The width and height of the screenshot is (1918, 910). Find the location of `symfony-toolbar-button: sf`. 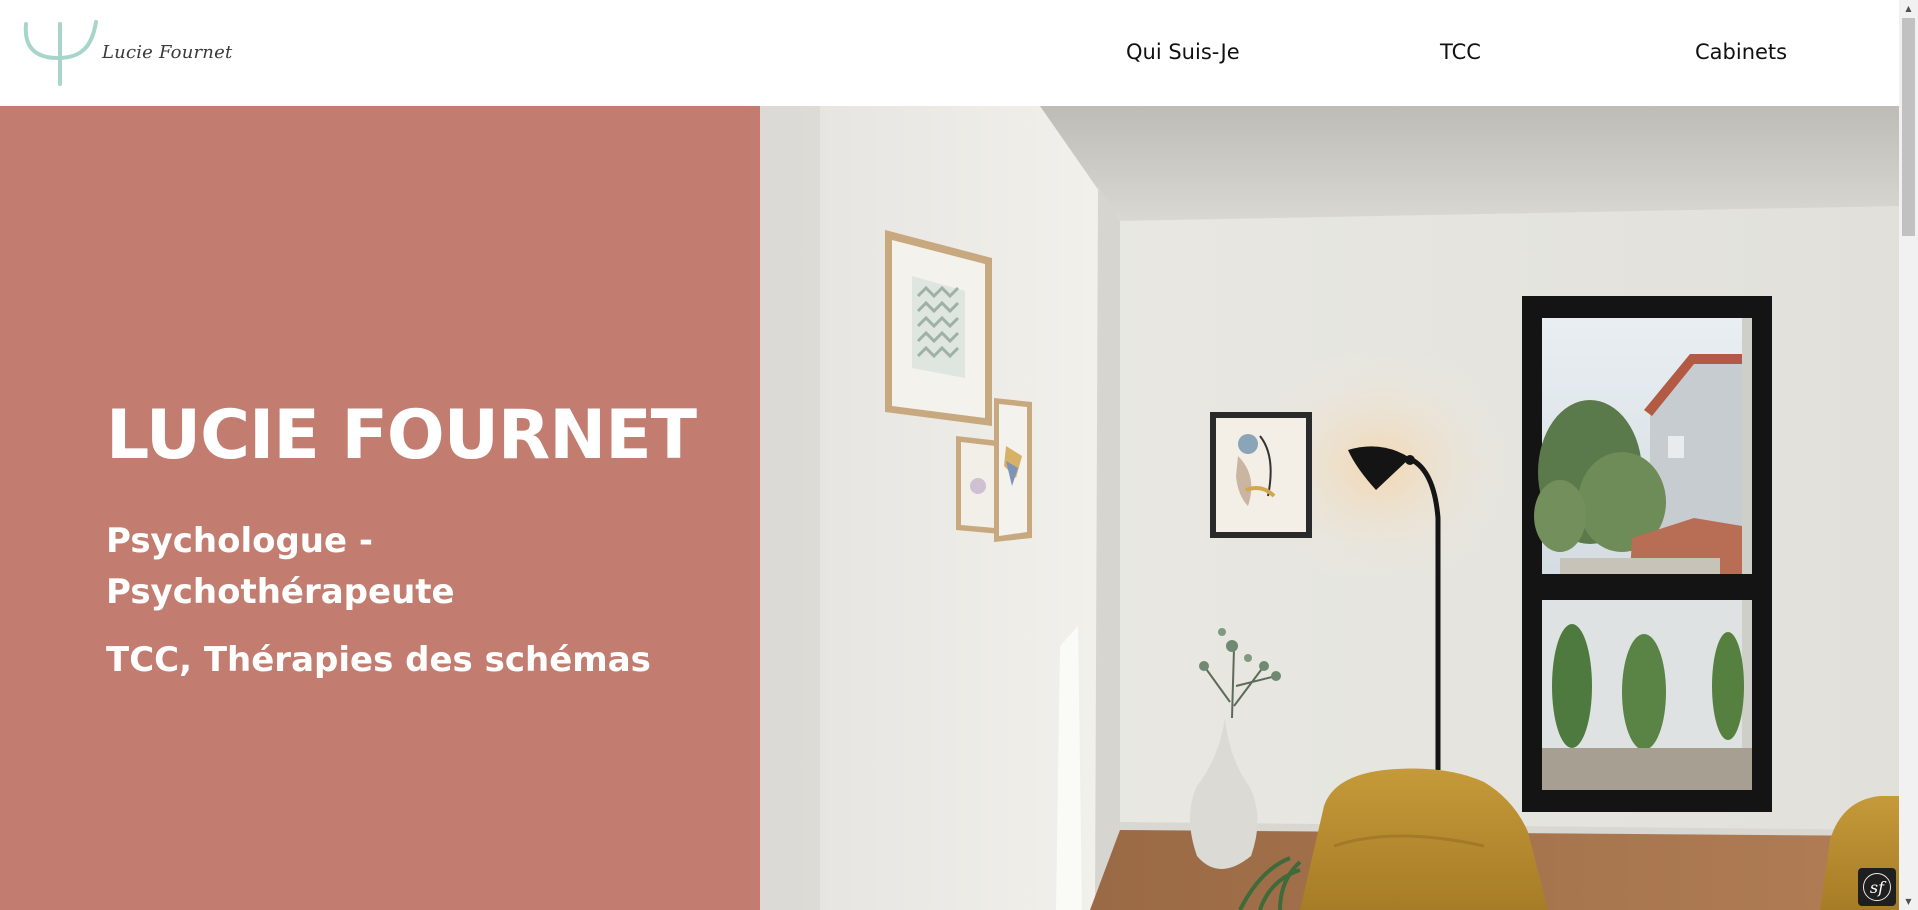

symfony-toolbar-button: sf is located at coordinates (1877, 887).